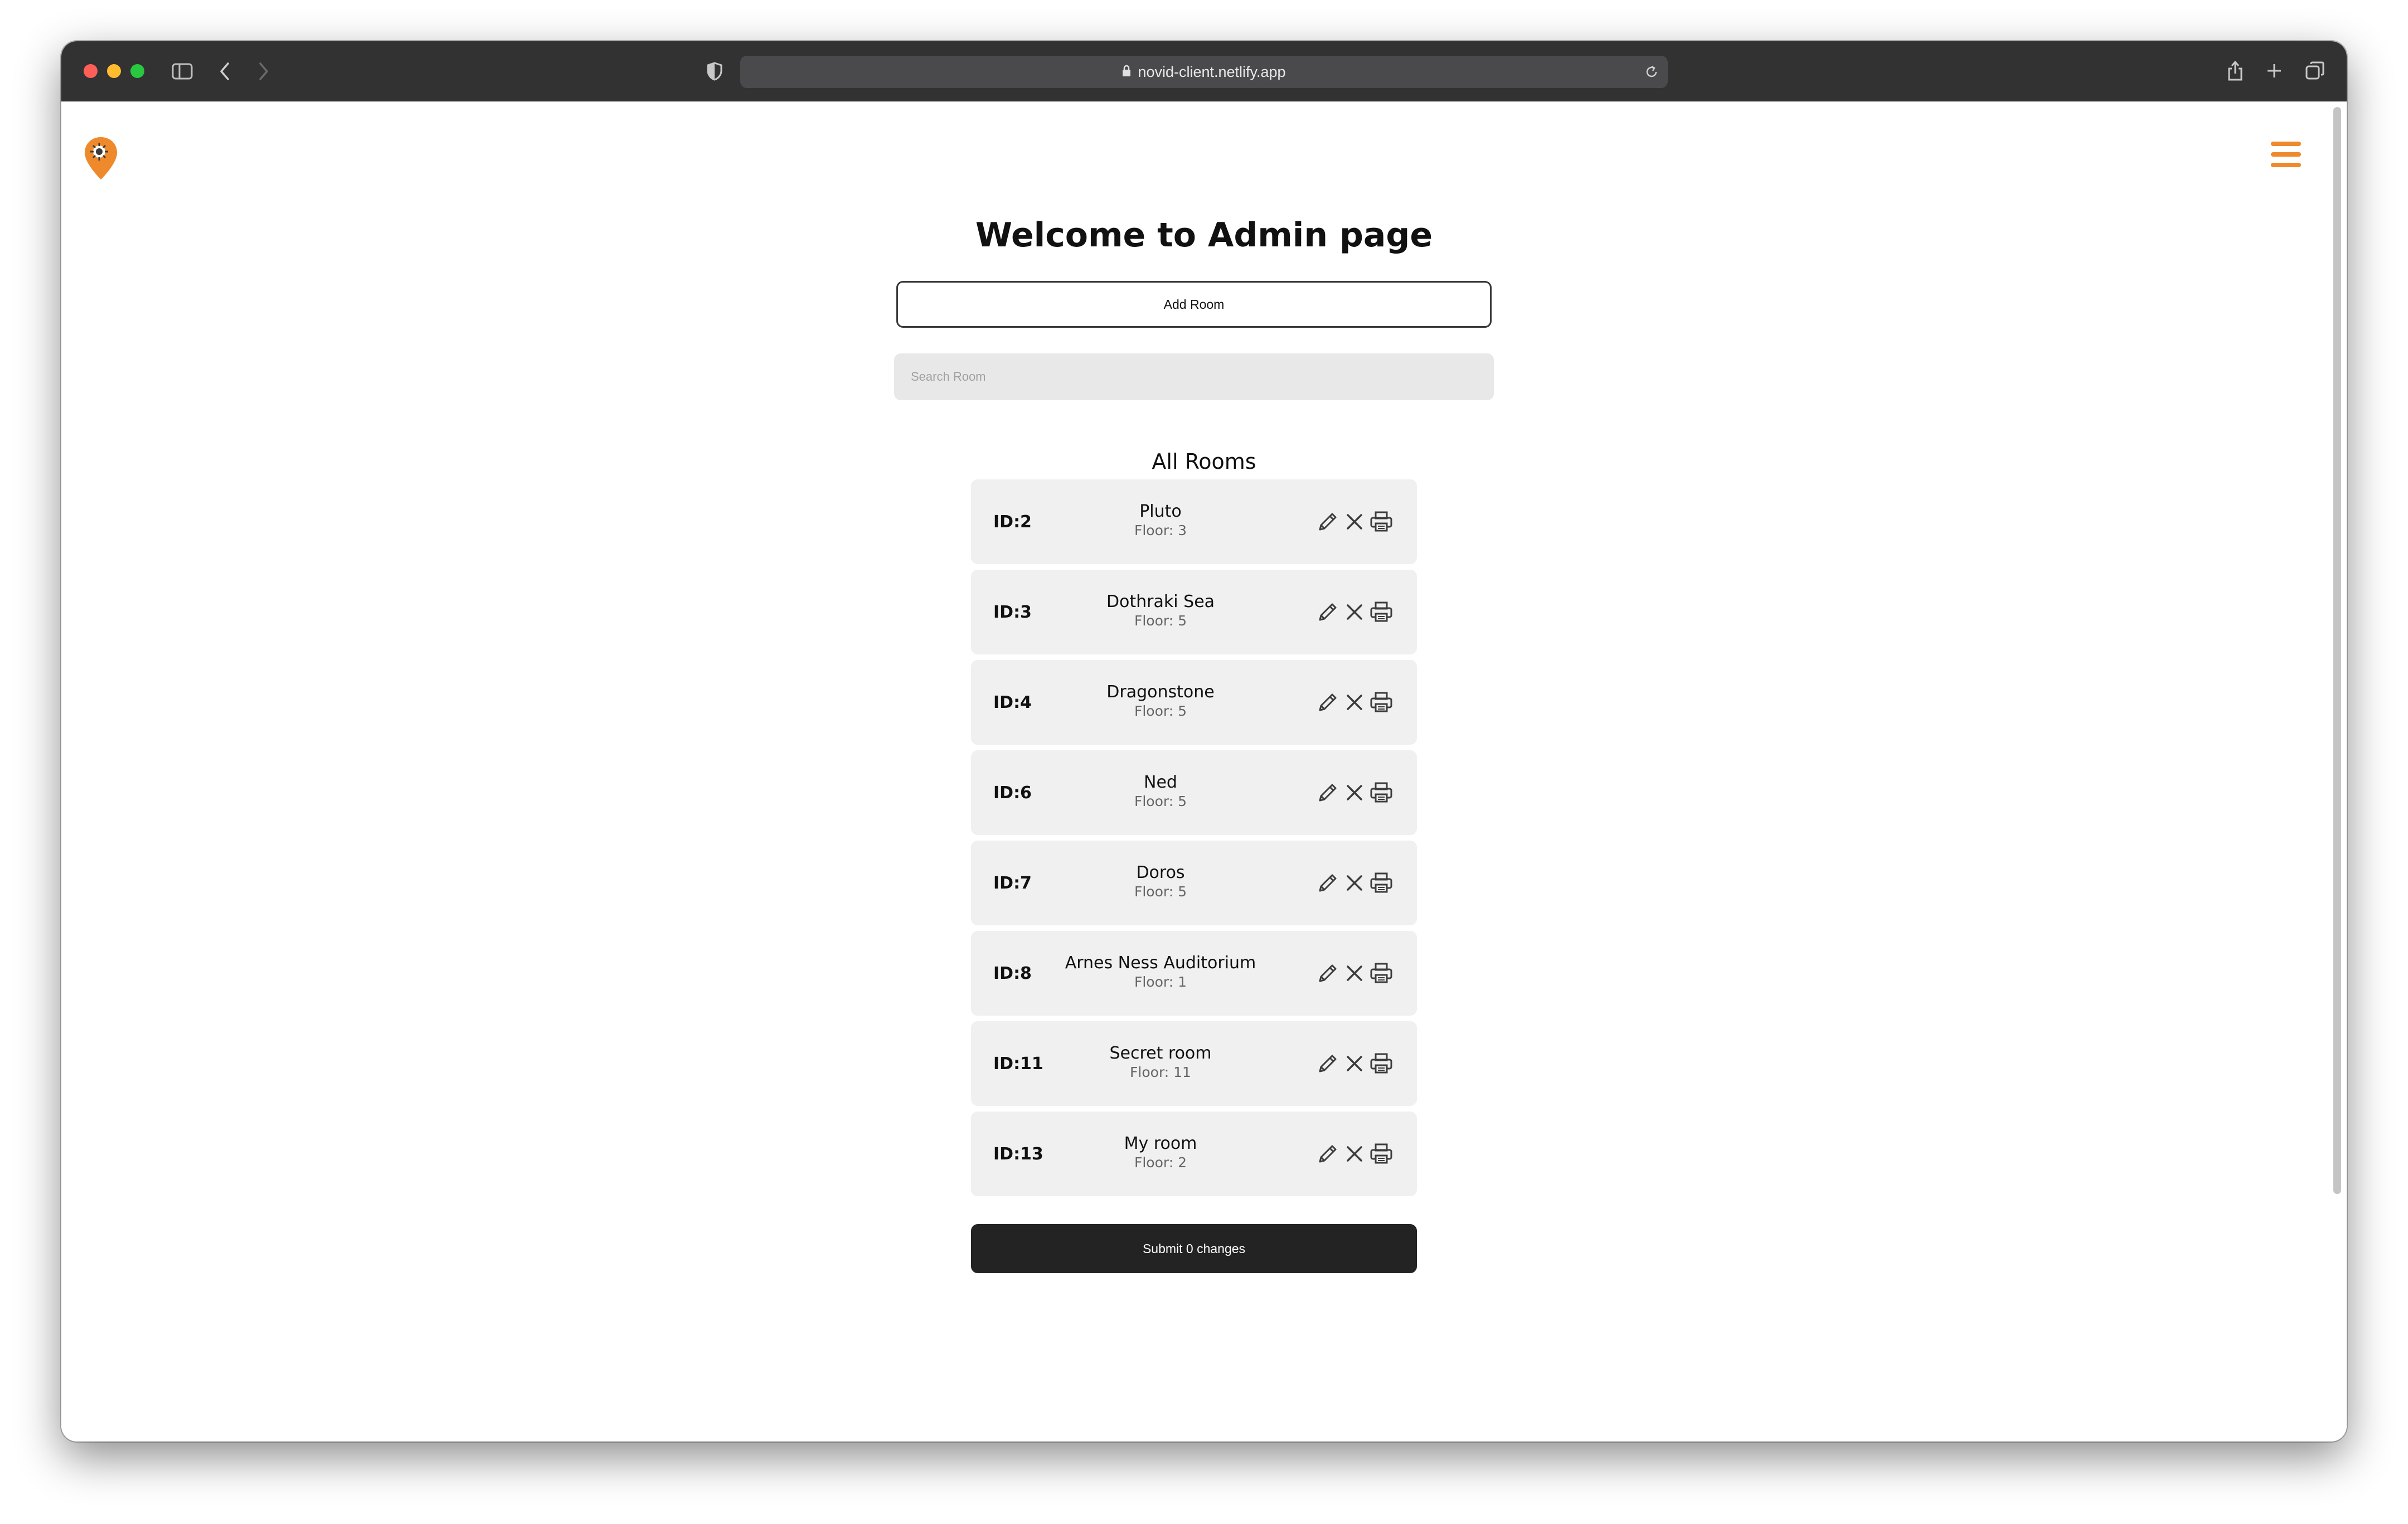 This screenshot has height=1524, width=2408. Describe the element at coordinates (91, 71) in the screenshot. I see `window-close-button` at that location.